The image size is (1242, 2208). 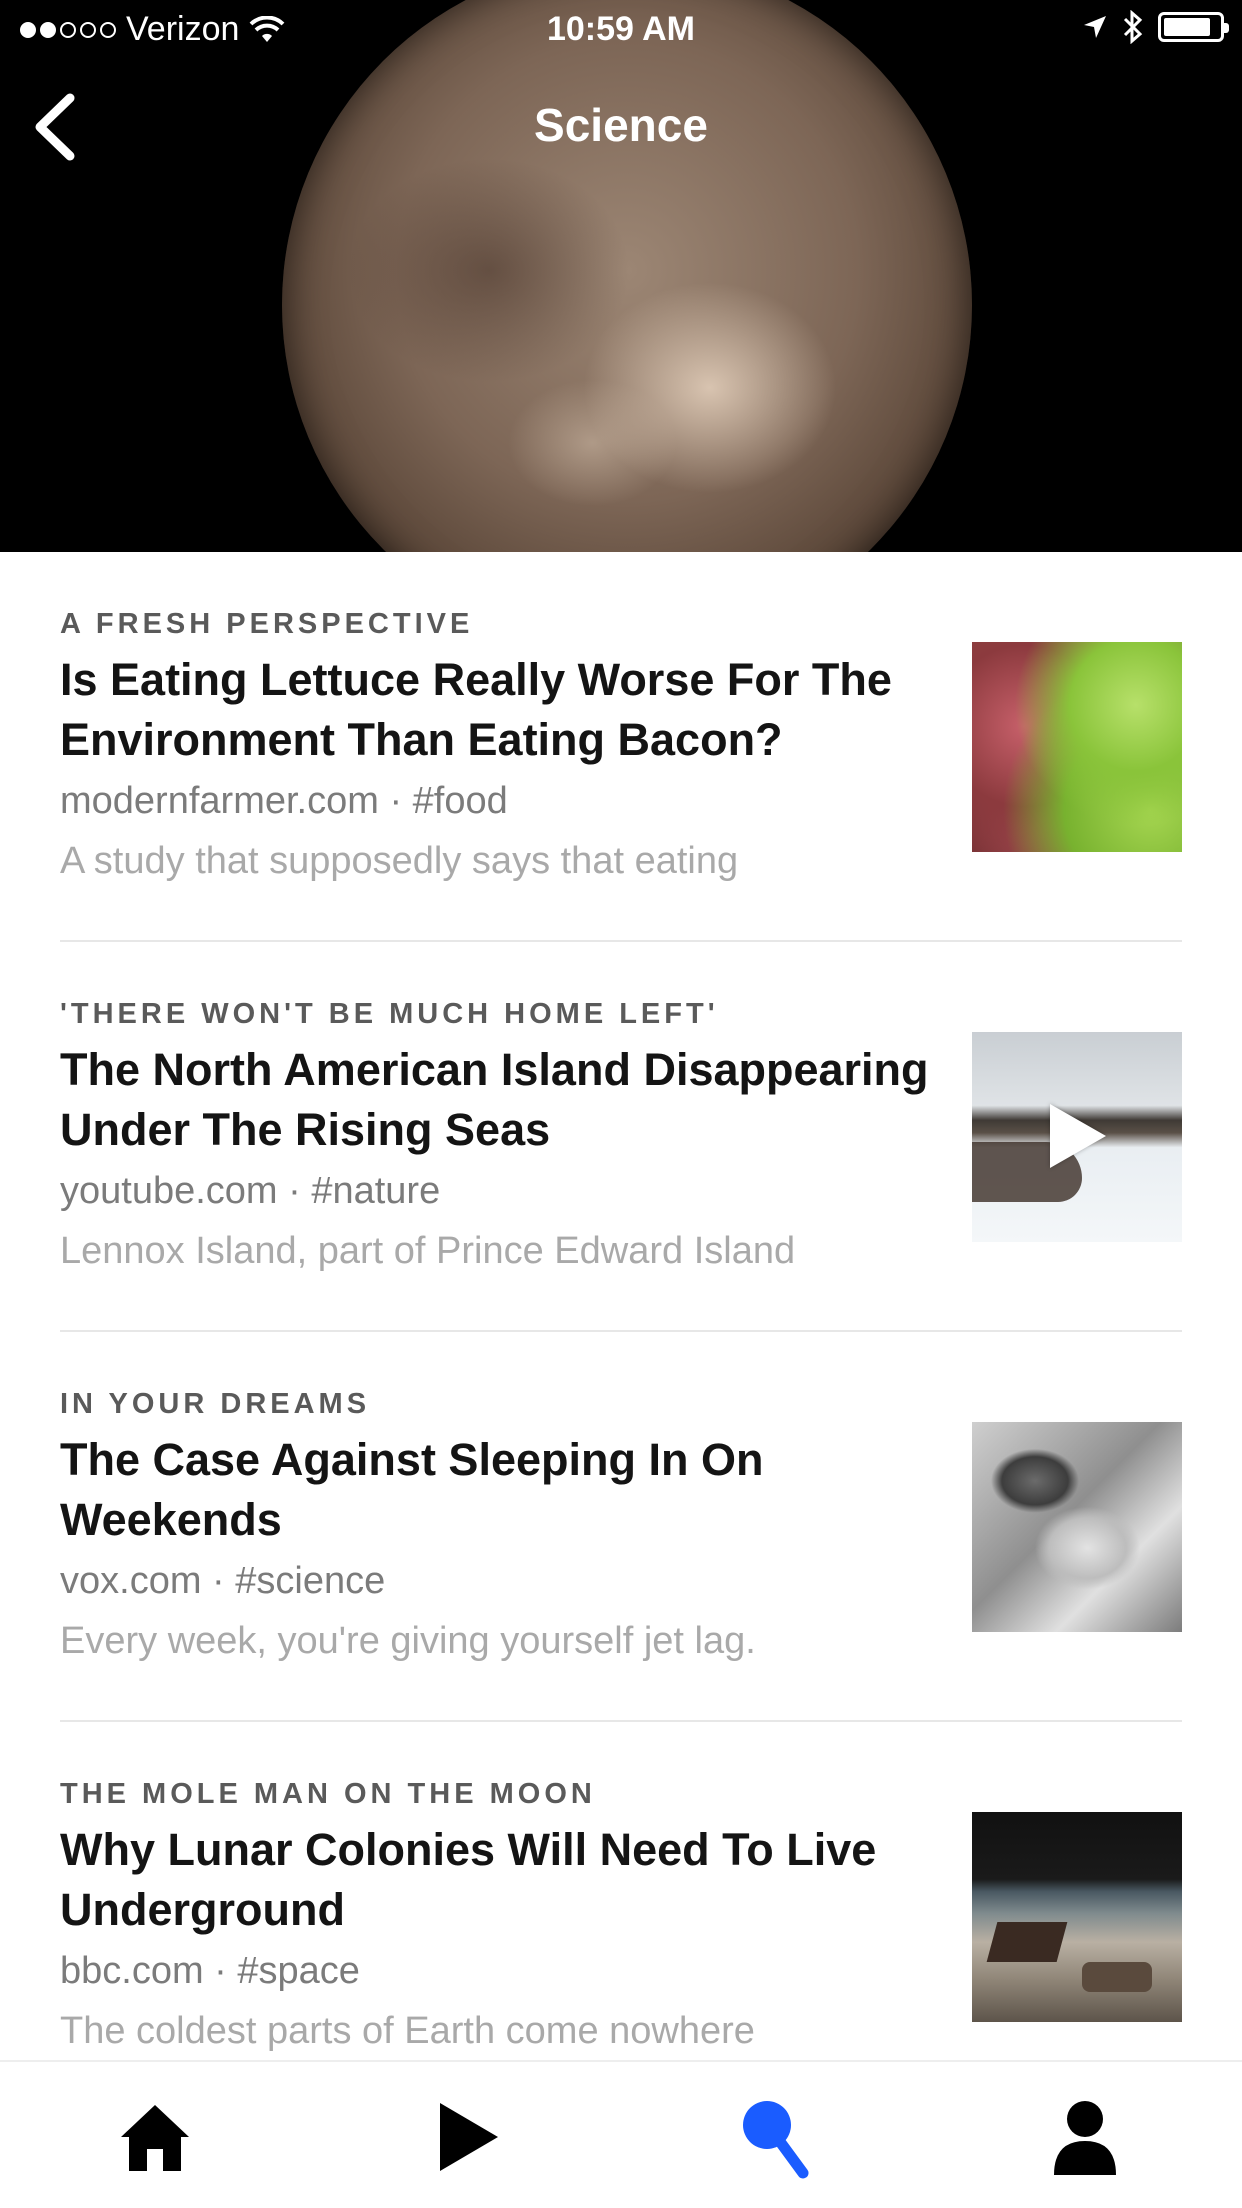 I want to click on bluetooth-icon, so click(x=1133, y=27).